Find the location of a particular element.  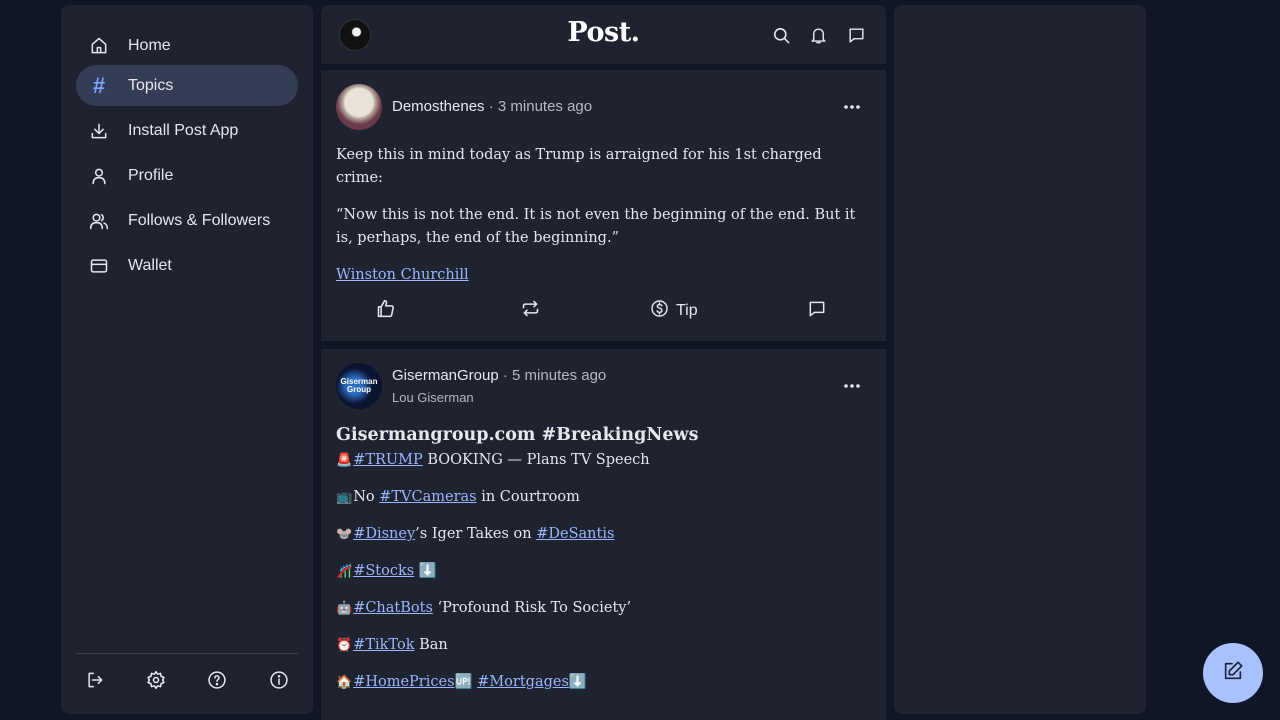

avatar-text: Giserman Group is located at coordinates (359, 385).